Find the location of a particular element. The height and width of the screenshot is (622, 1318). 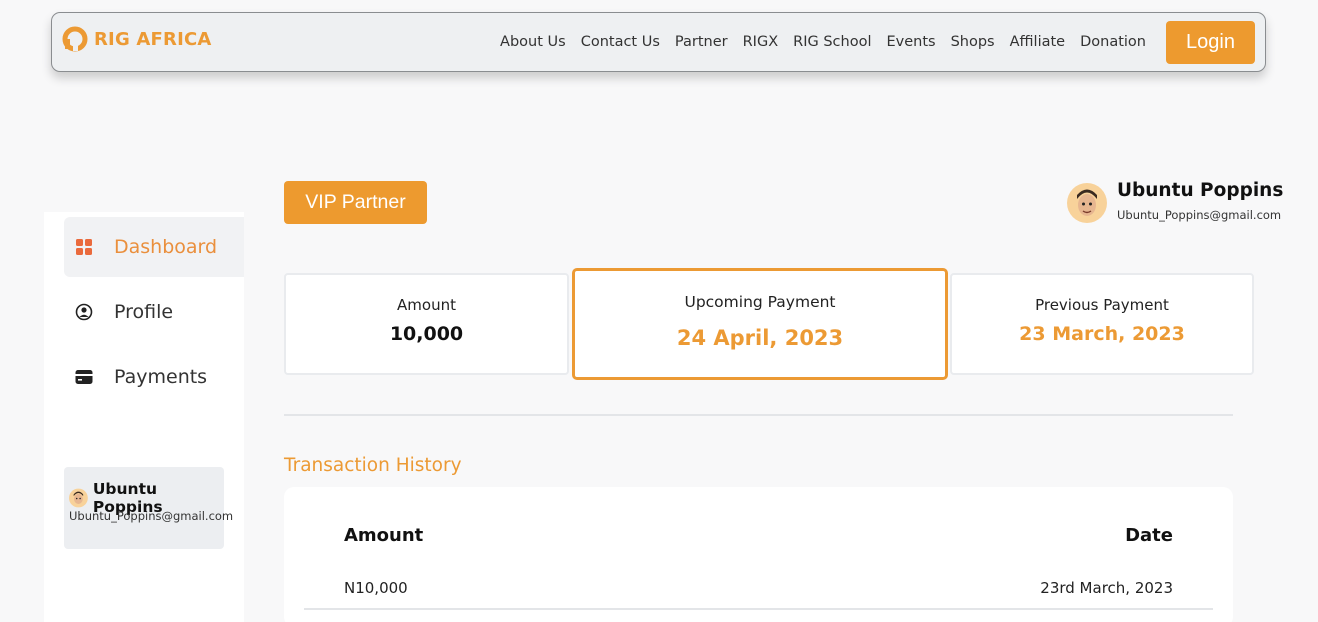

user-email: Ubuntu_Poppins@gmail.com is located at coordinates (1199, 215).